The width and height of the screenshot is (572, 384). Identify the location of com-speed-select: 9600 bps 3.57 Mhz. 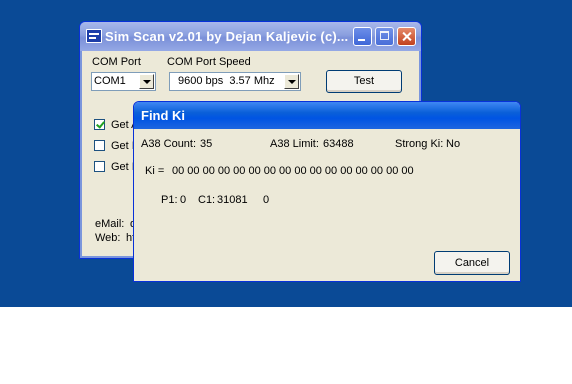
(235, 81).